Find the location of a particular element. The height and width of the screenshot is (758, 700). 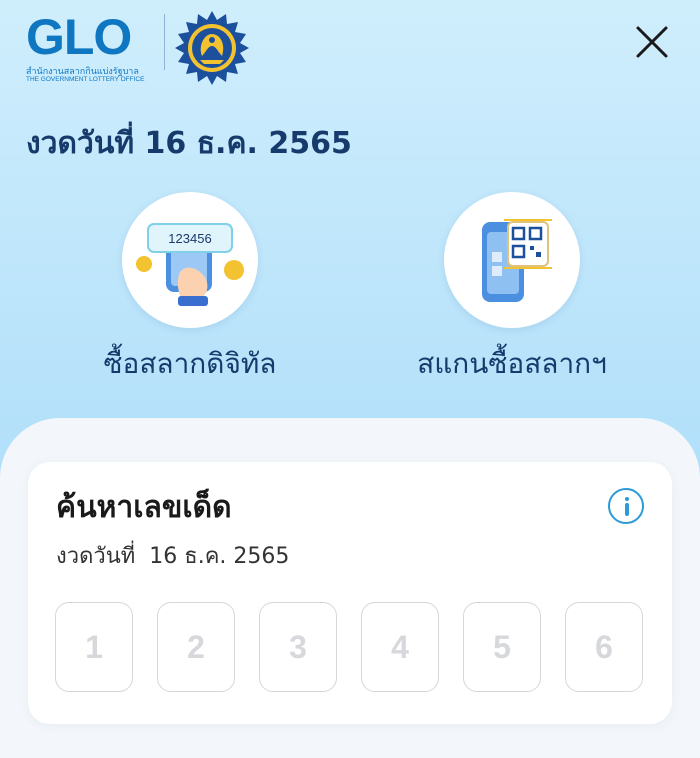

digit-input-2: 2 is located at coordinates (196, 647).